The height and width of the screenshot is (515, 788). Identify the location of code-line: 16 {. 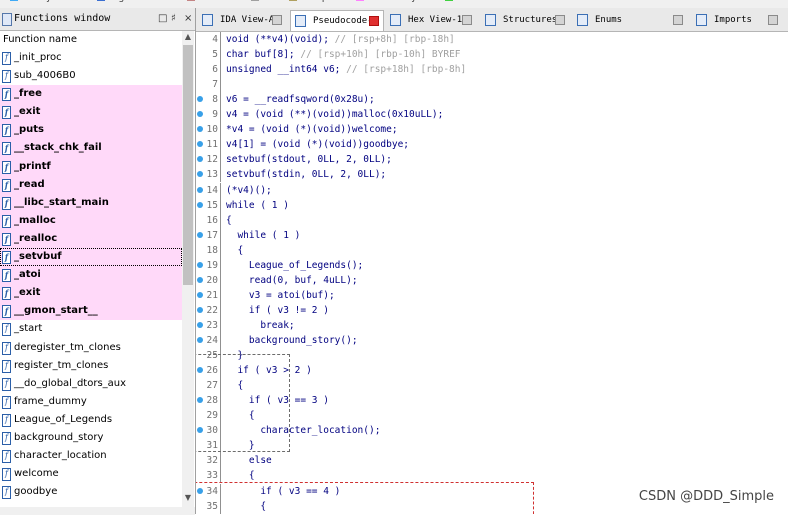
(492, 220).